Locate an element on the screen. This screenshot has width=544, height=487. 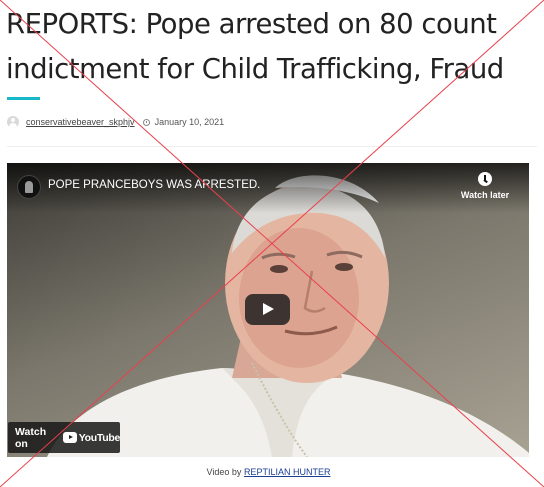
credit-prefix: Video by is located at coordinates (224, 472).